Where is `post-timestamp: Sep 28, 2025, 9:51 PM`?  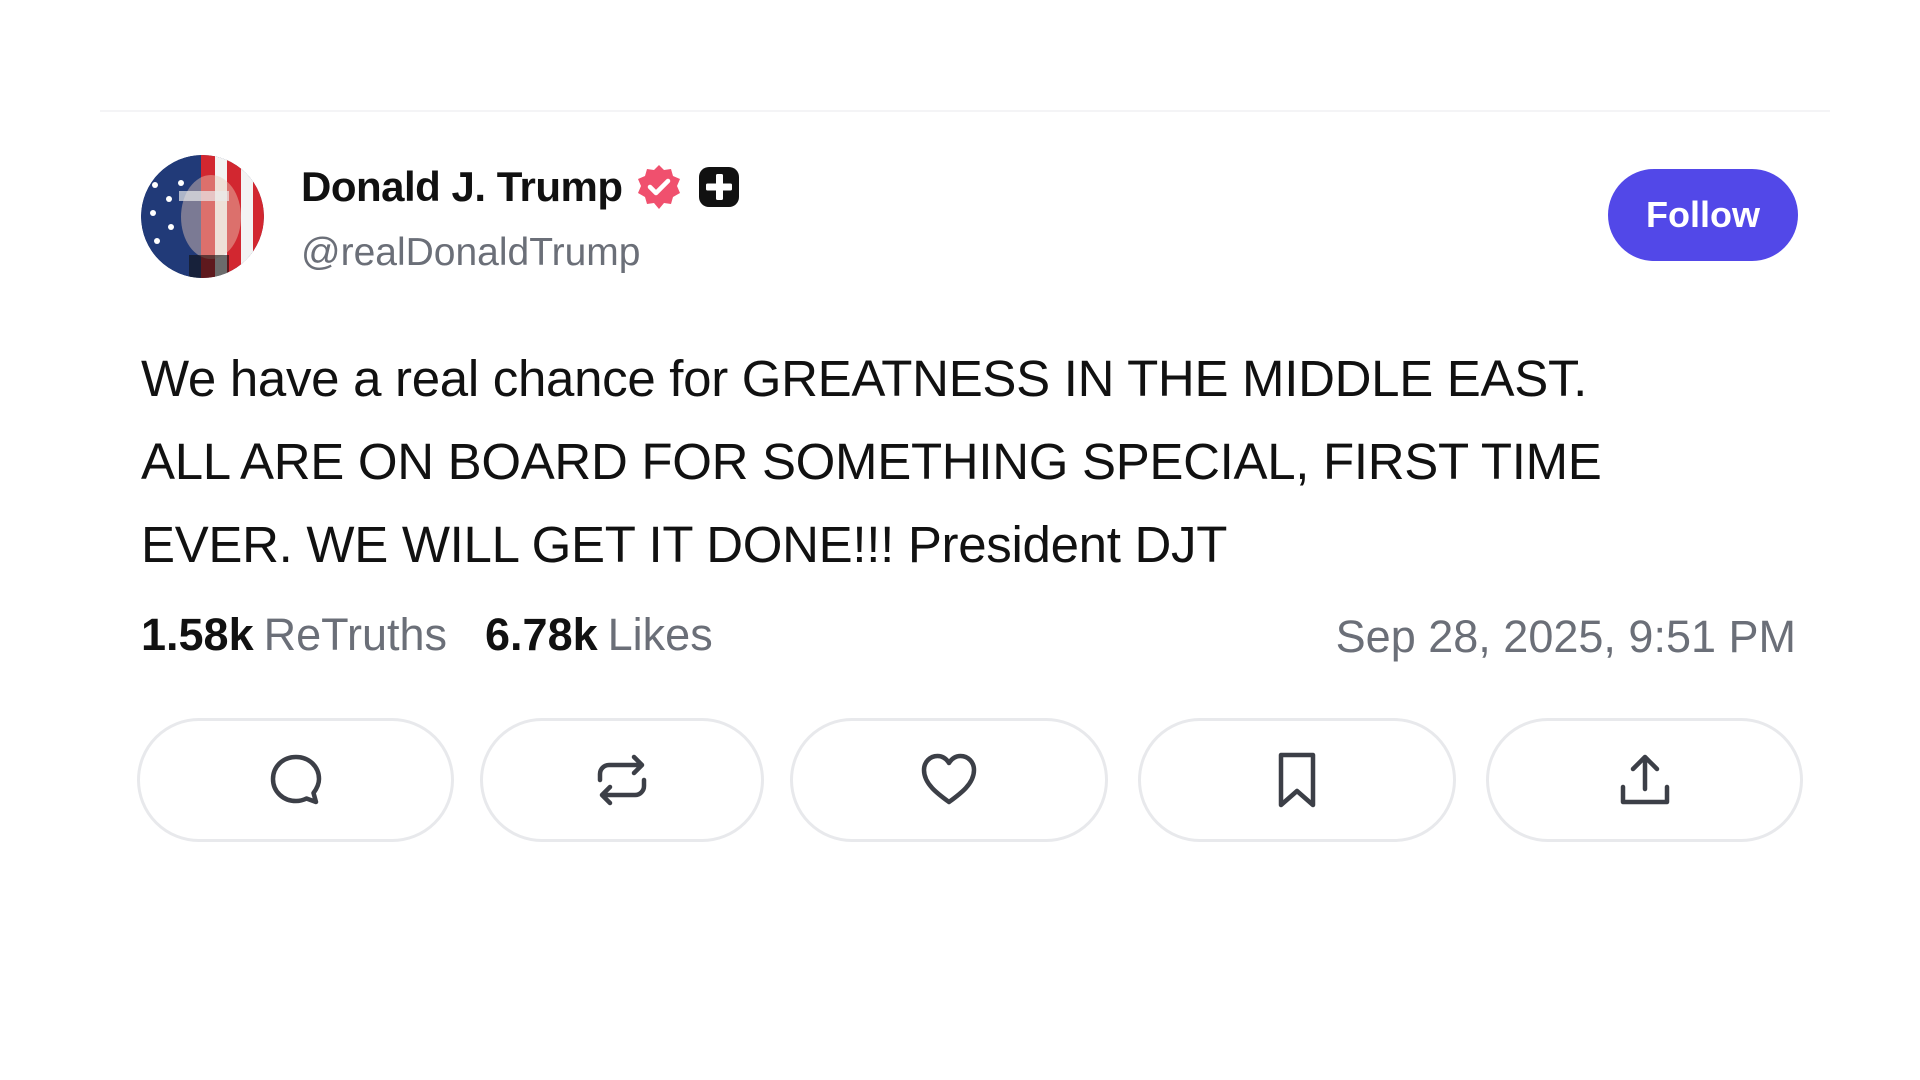 post-timestamp: Sep 28, 2025, 9:51 PM is located at coordinates (1566, 637).